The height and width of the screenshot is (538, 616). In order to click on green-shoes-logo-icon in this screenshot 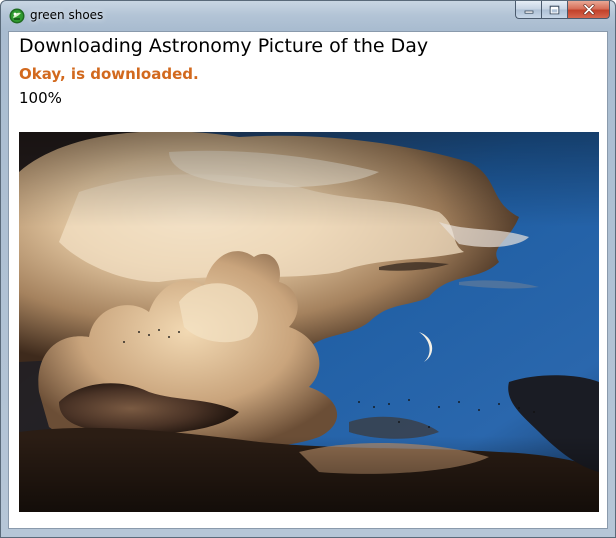, I will do `click(17, 16)`.